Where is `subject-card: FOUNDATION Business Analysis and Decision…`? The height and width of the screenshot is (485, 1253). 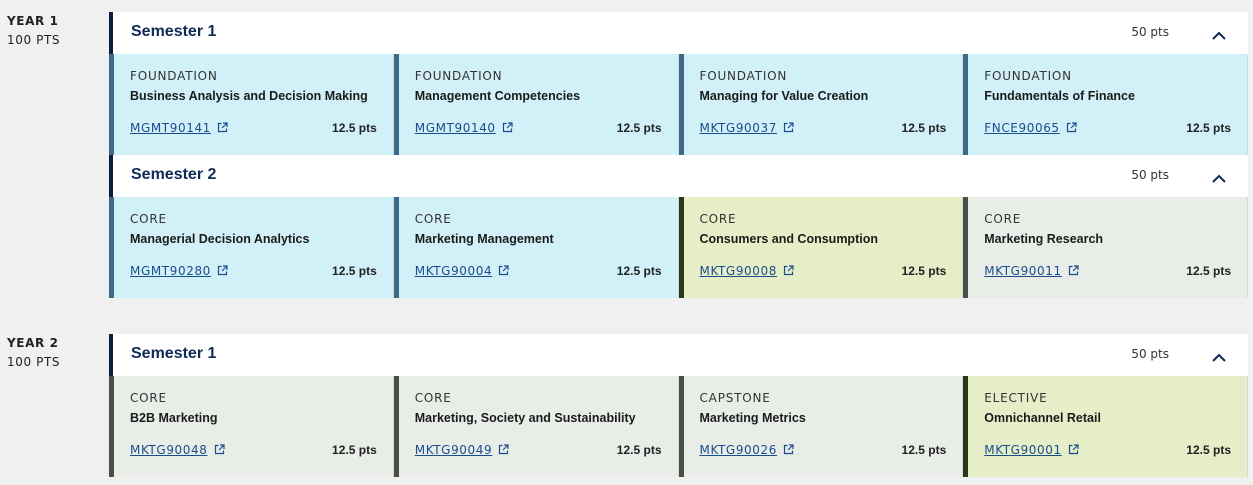
subject-card: FOUNDATION Business Analysis and Decision… is located at coordinates (251, 104).